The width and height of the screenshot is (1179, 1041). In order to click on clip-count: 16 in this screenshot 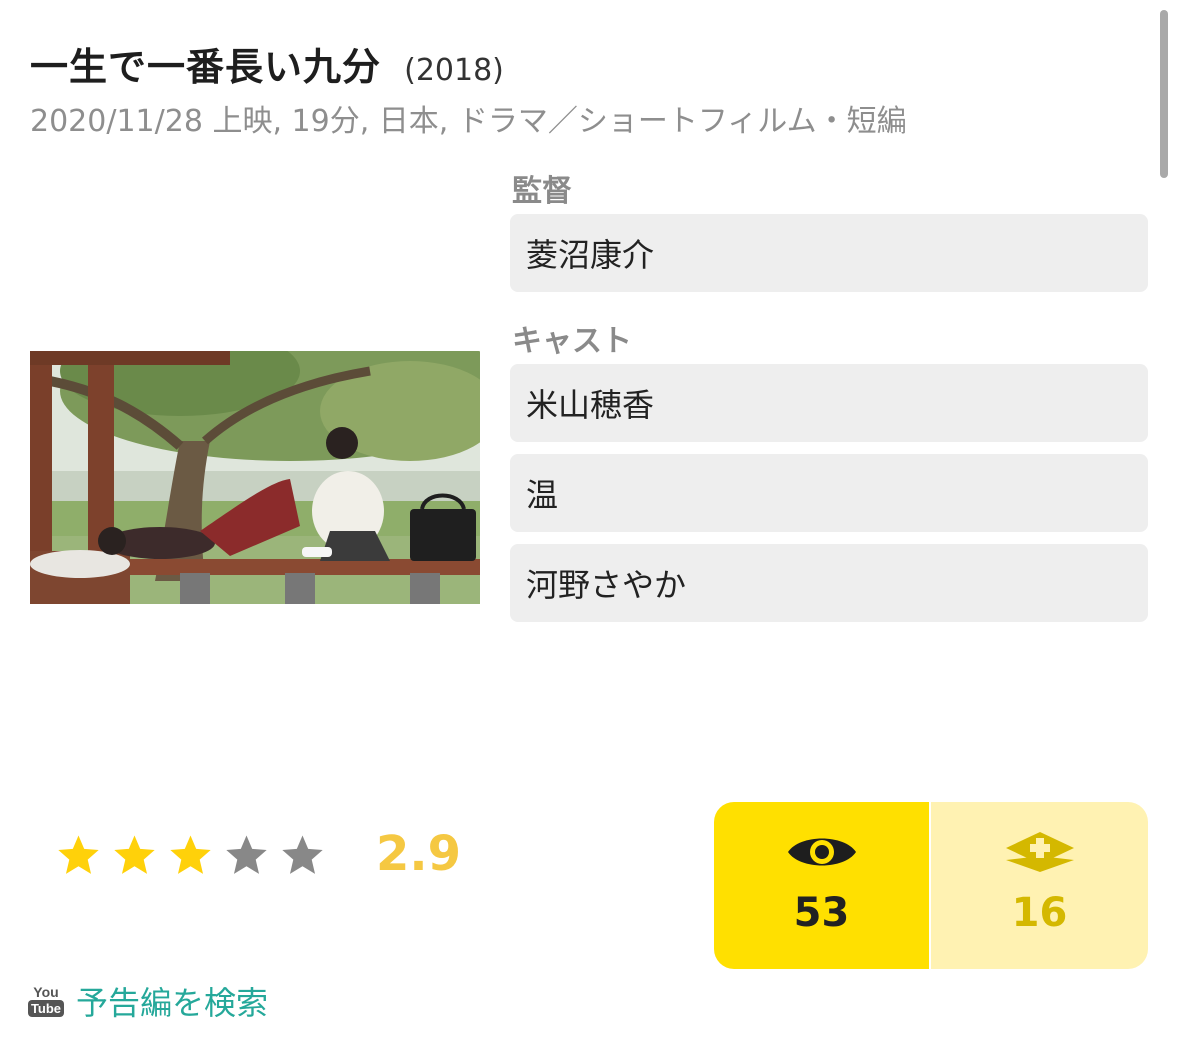, I will do `click(1039, 913)`.